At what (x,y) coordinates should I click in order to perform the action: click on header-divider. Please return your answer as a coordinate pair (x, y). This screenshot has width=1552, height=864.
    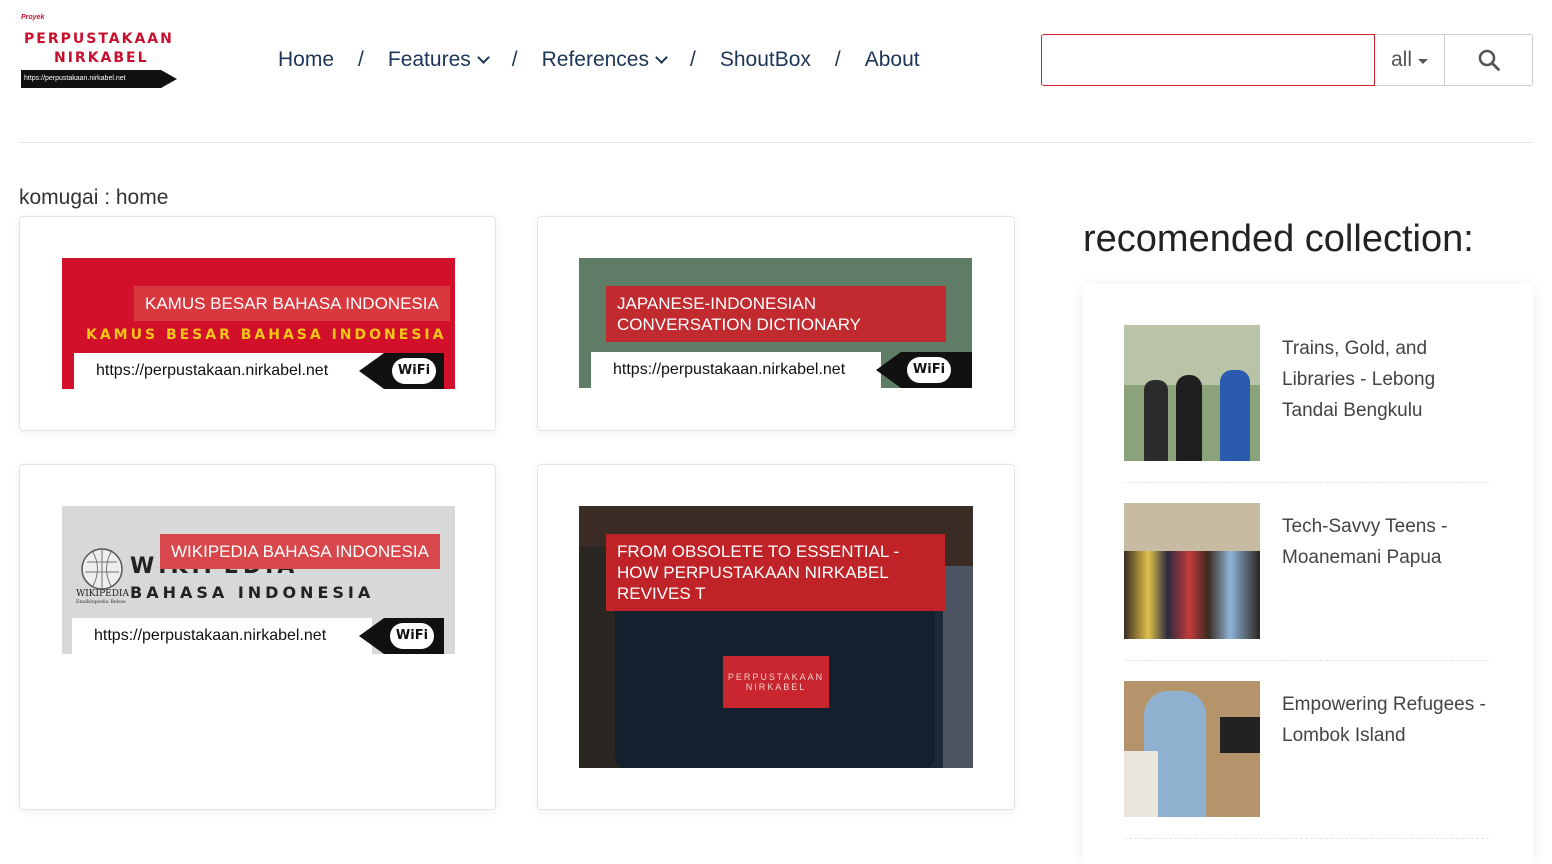
    Looking at the image, I should click on (776, 142).